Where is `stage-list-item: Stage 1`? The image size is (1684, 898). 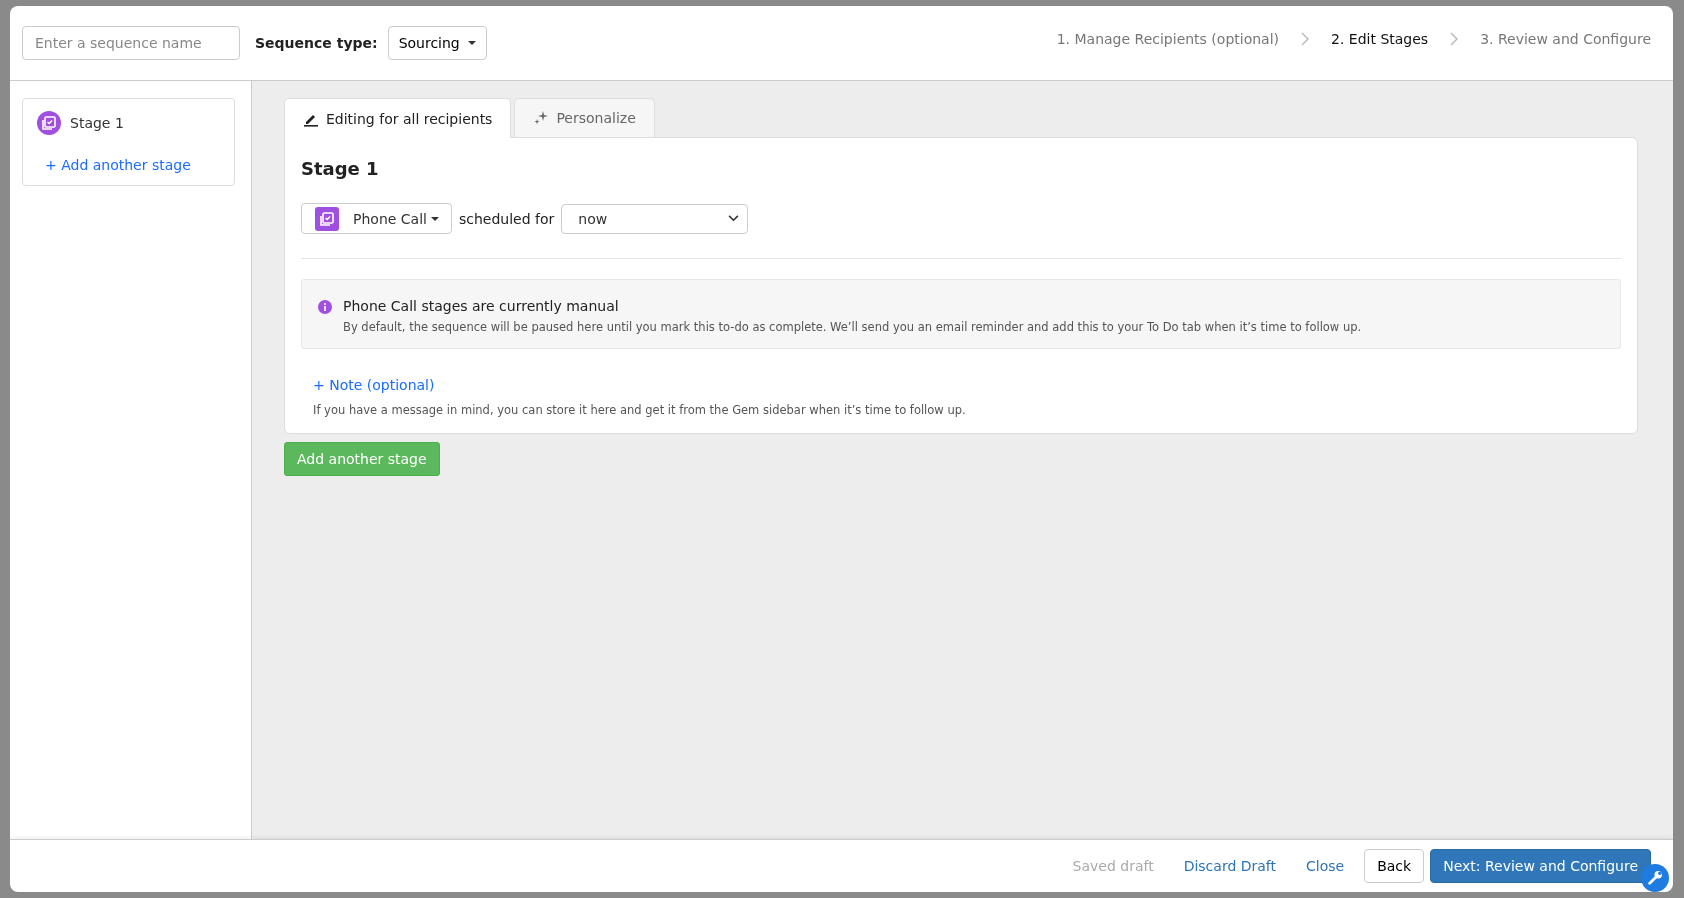
stage-list-item: Stage 1 is located at coordinates (128, 123).